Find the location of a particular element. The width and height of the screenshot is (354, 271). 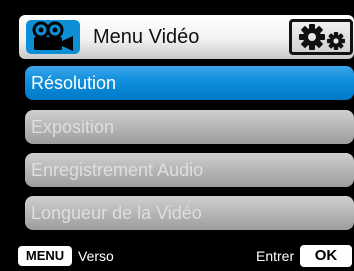

menu-item-label: Longueur de la Vidéo is located at coordinates (116, 213).